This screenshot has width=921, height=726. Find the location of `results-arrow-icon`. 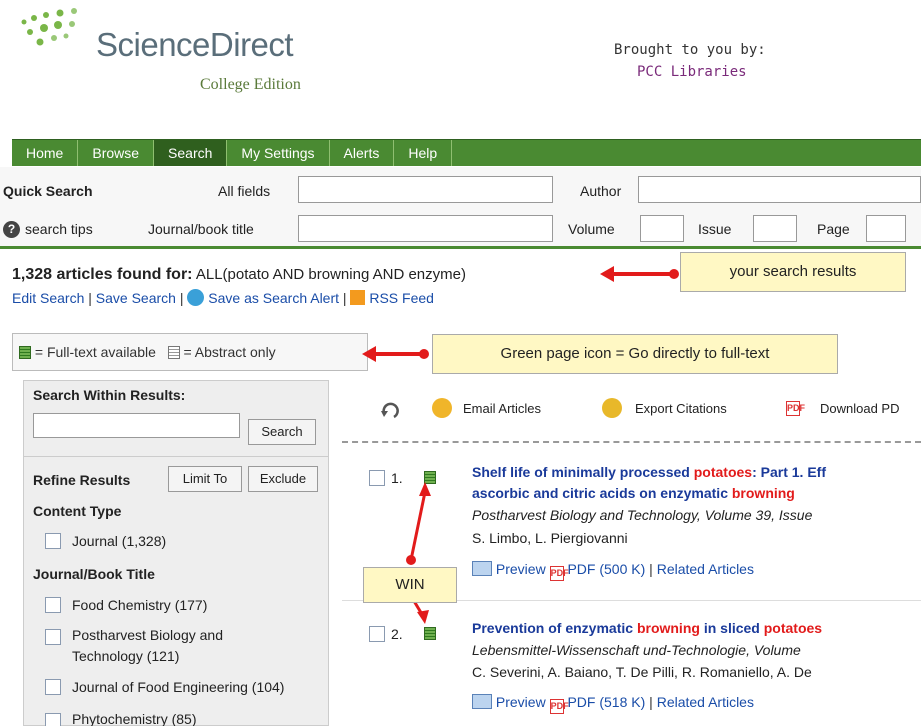

results-arrow-icon is located at coordinates (639, 274).